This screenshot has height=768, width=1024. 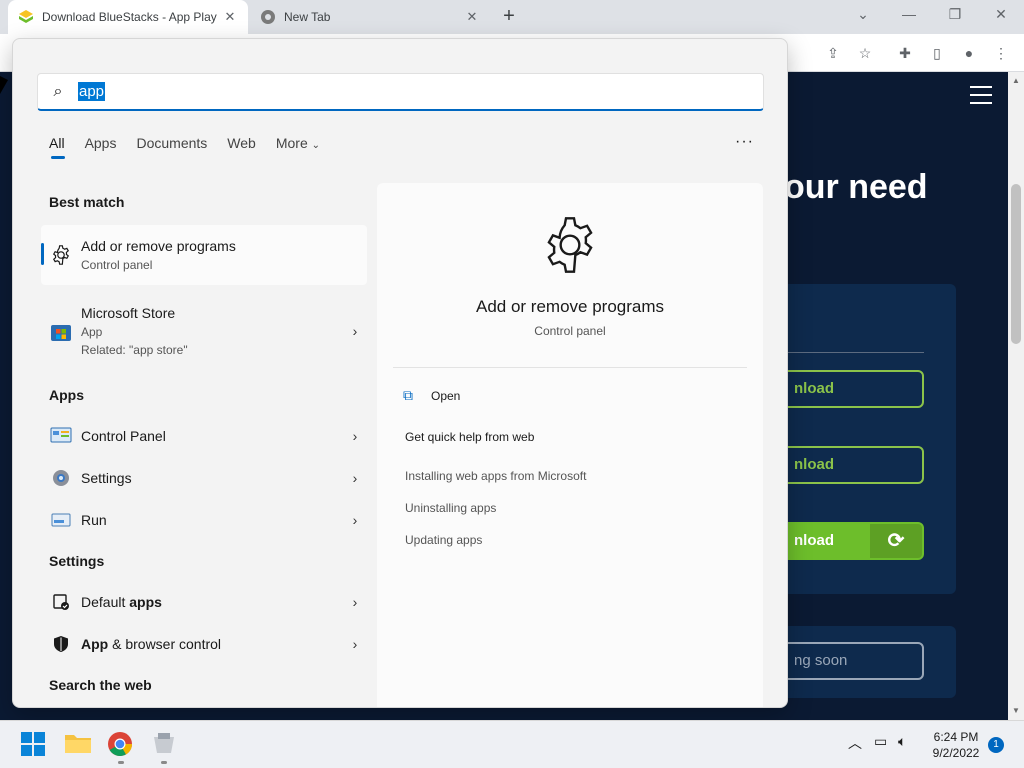 I want to click on setting-result-app-browser-control: App & browser control ›, so click(x=204, y=644).